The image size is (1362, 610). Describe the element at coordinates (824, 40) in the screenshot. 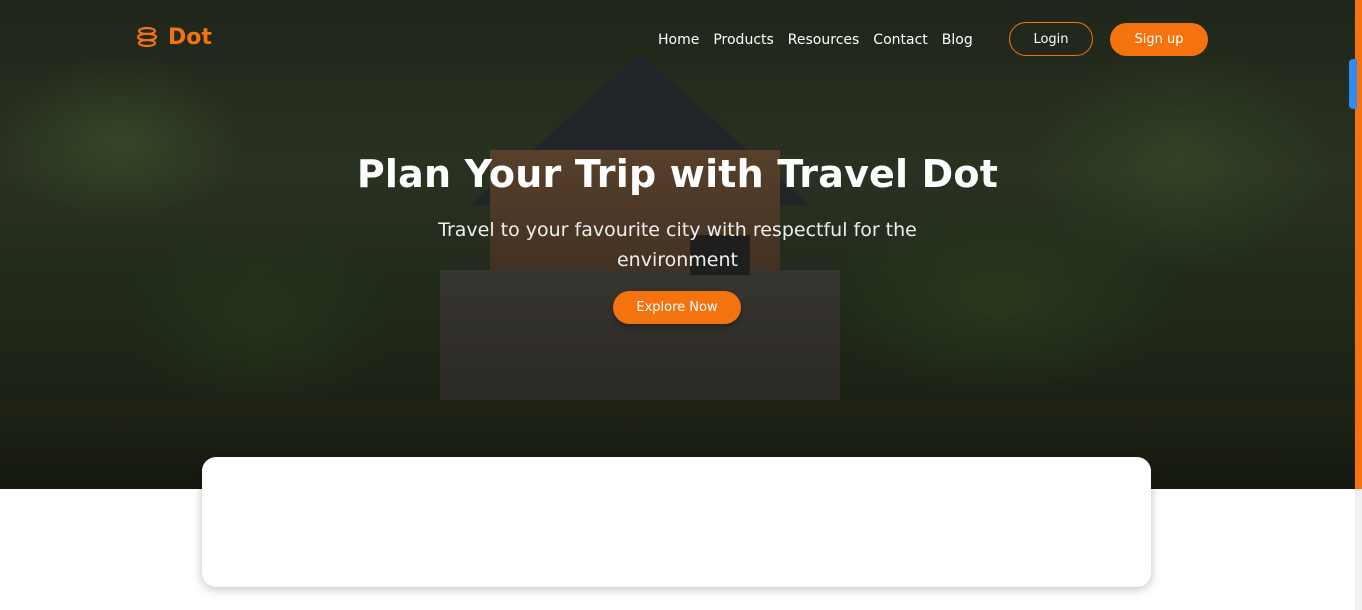

I see `nav-item-resources: Resources` at that location.